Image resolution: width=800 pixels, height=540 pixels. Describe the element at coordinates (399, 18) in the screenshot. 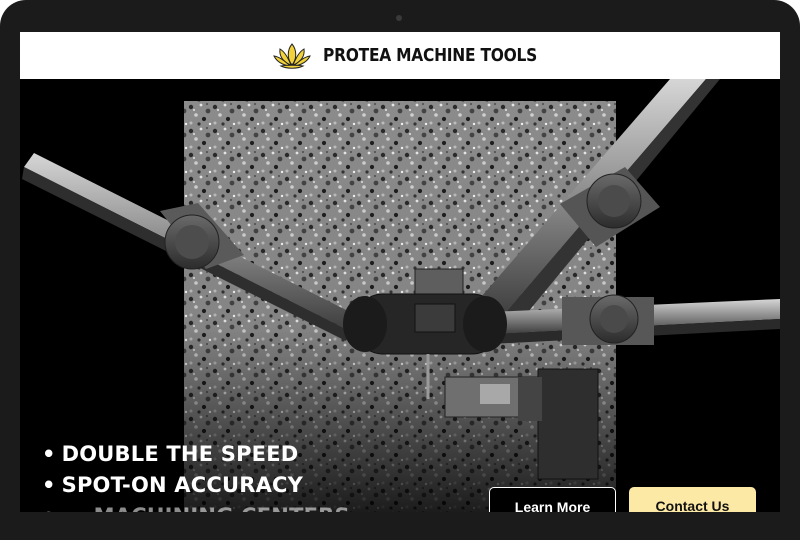

I see `webcam-icon` at that location.